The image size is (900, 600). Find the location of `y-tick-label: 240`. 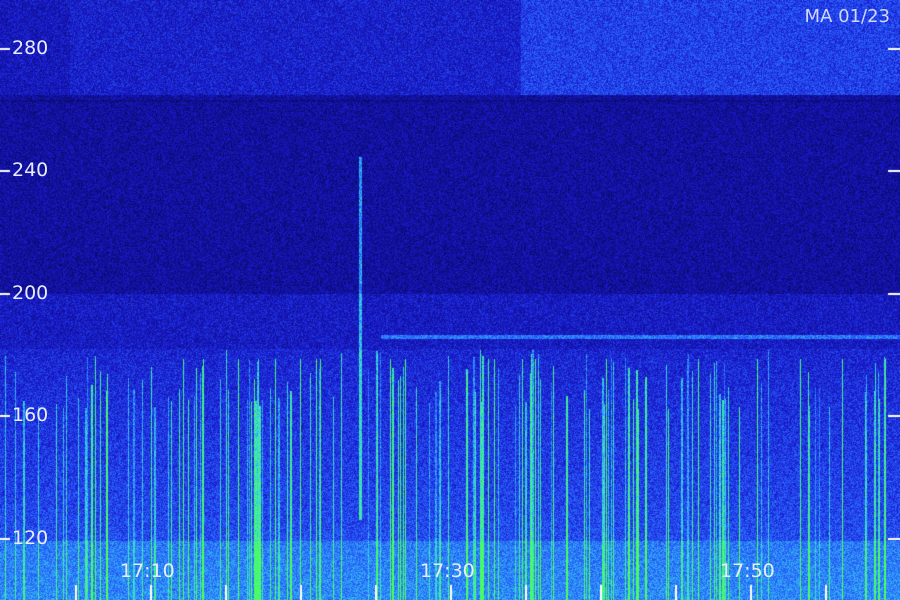

y-tick-label: 240 is located at coordinates (30, 170).